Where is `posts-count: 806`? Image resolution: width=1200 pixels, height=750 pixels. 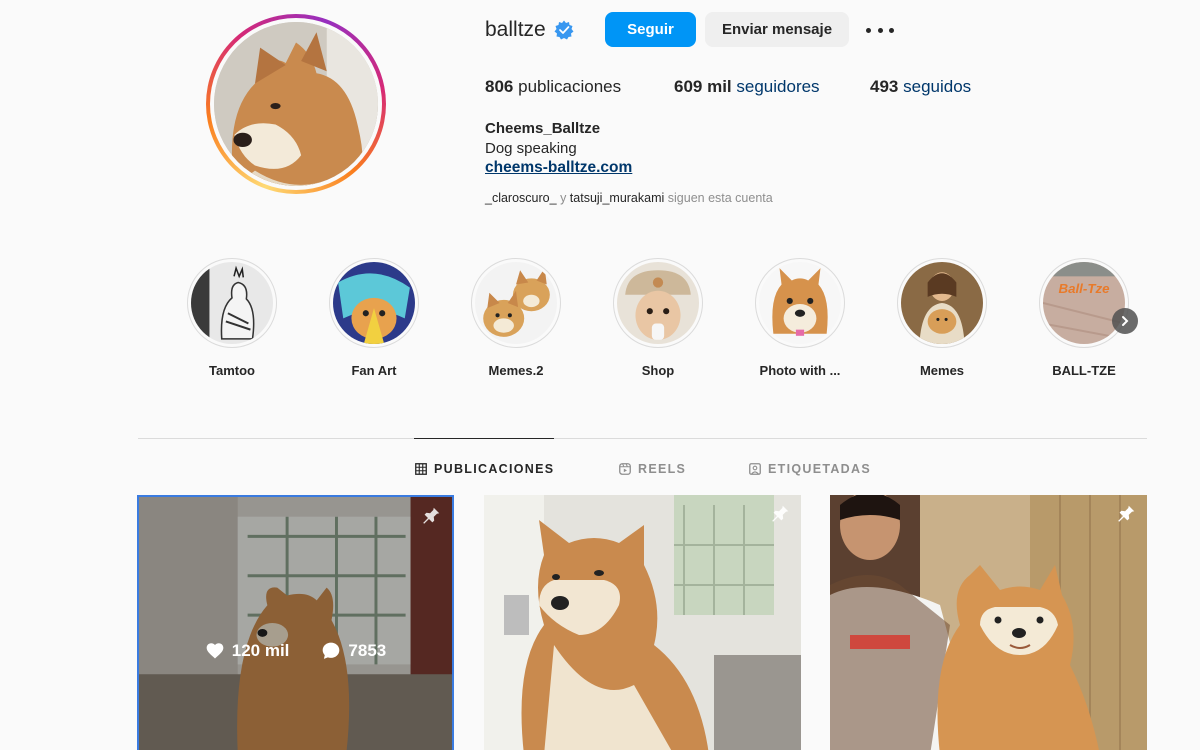
posts-count: 806 is located at coordinates (499, 86).